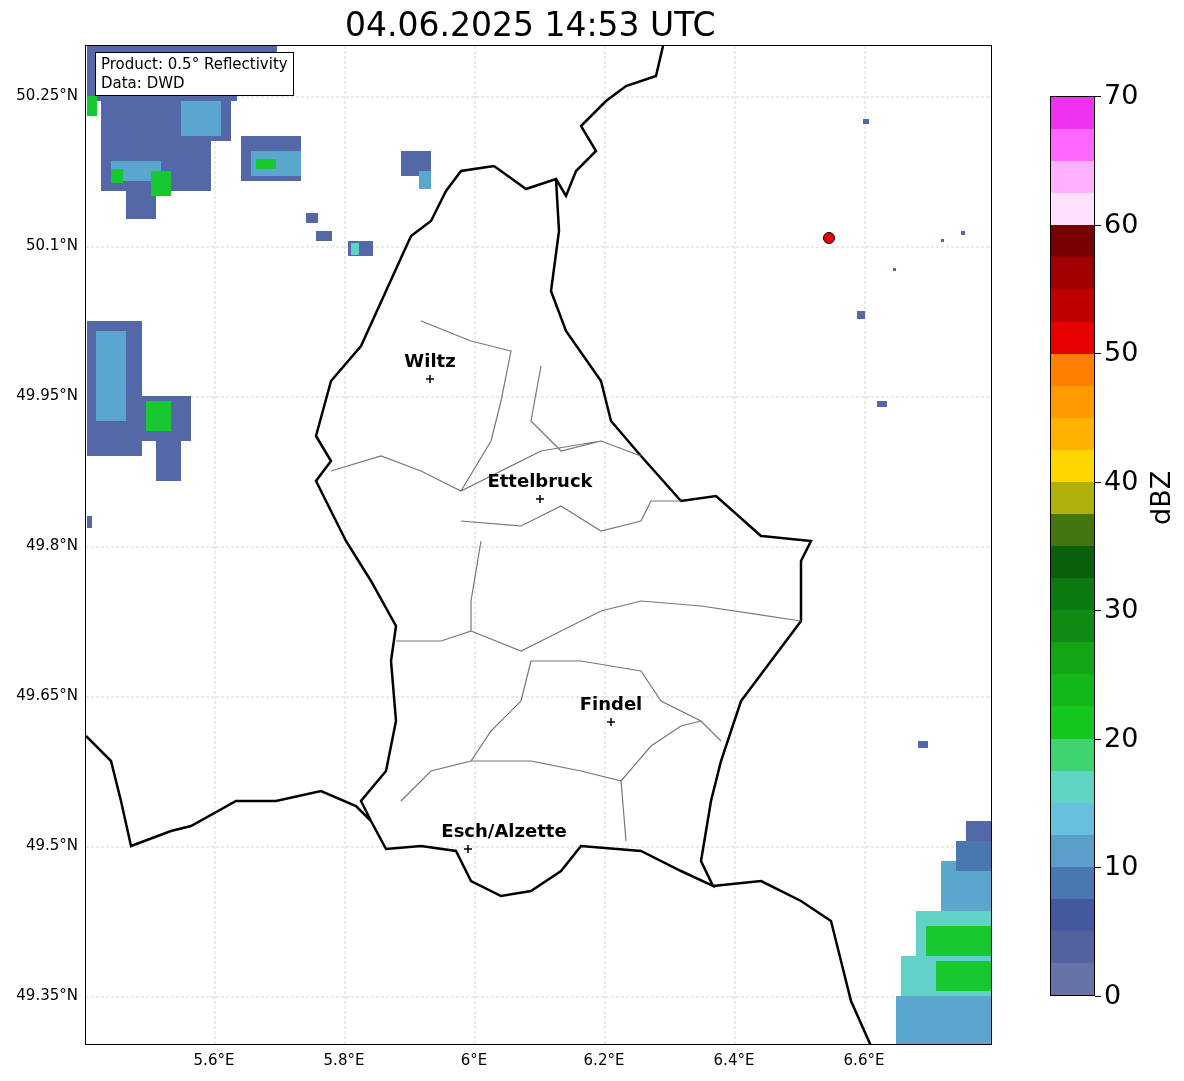  I want to click on colorbar-tick-label: 0, so click(1113, 995).